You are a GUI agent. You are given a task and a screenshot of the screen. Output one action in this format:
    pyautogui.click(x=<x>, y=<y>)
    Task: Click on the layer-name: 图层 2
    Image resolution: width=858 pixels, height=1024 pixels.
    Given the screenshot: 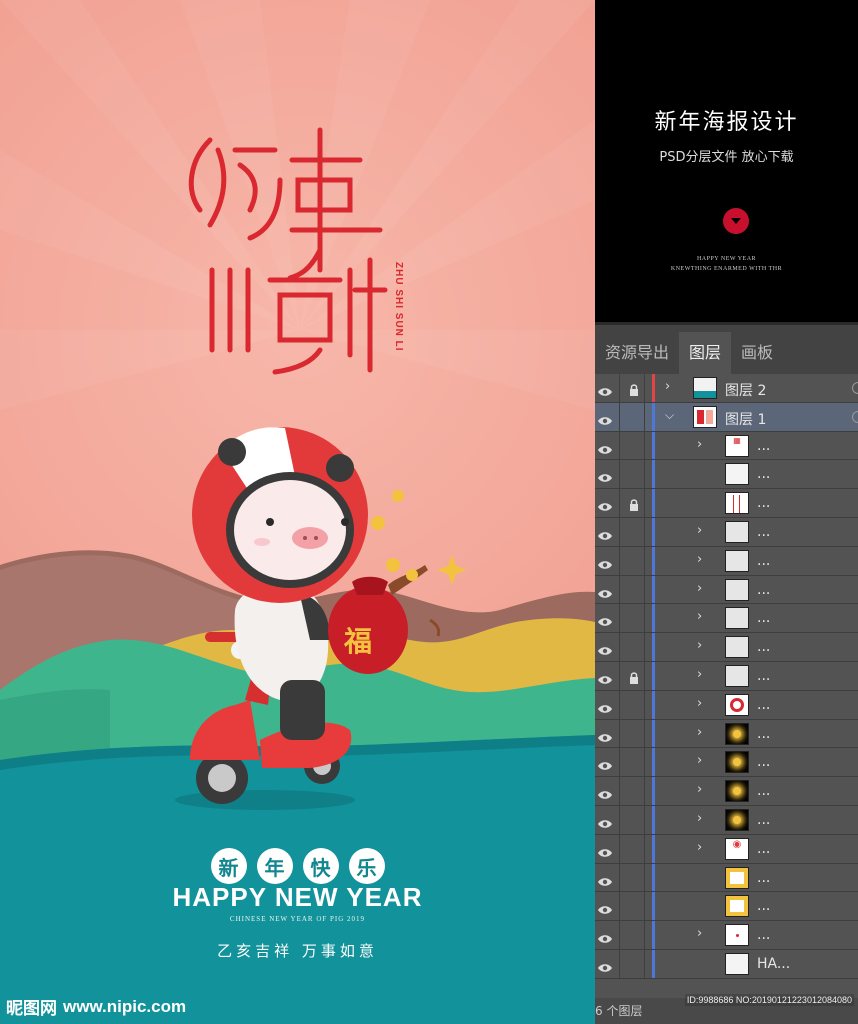 What is the action you would take?
    pyautogui.click(x=745, y=390)
    